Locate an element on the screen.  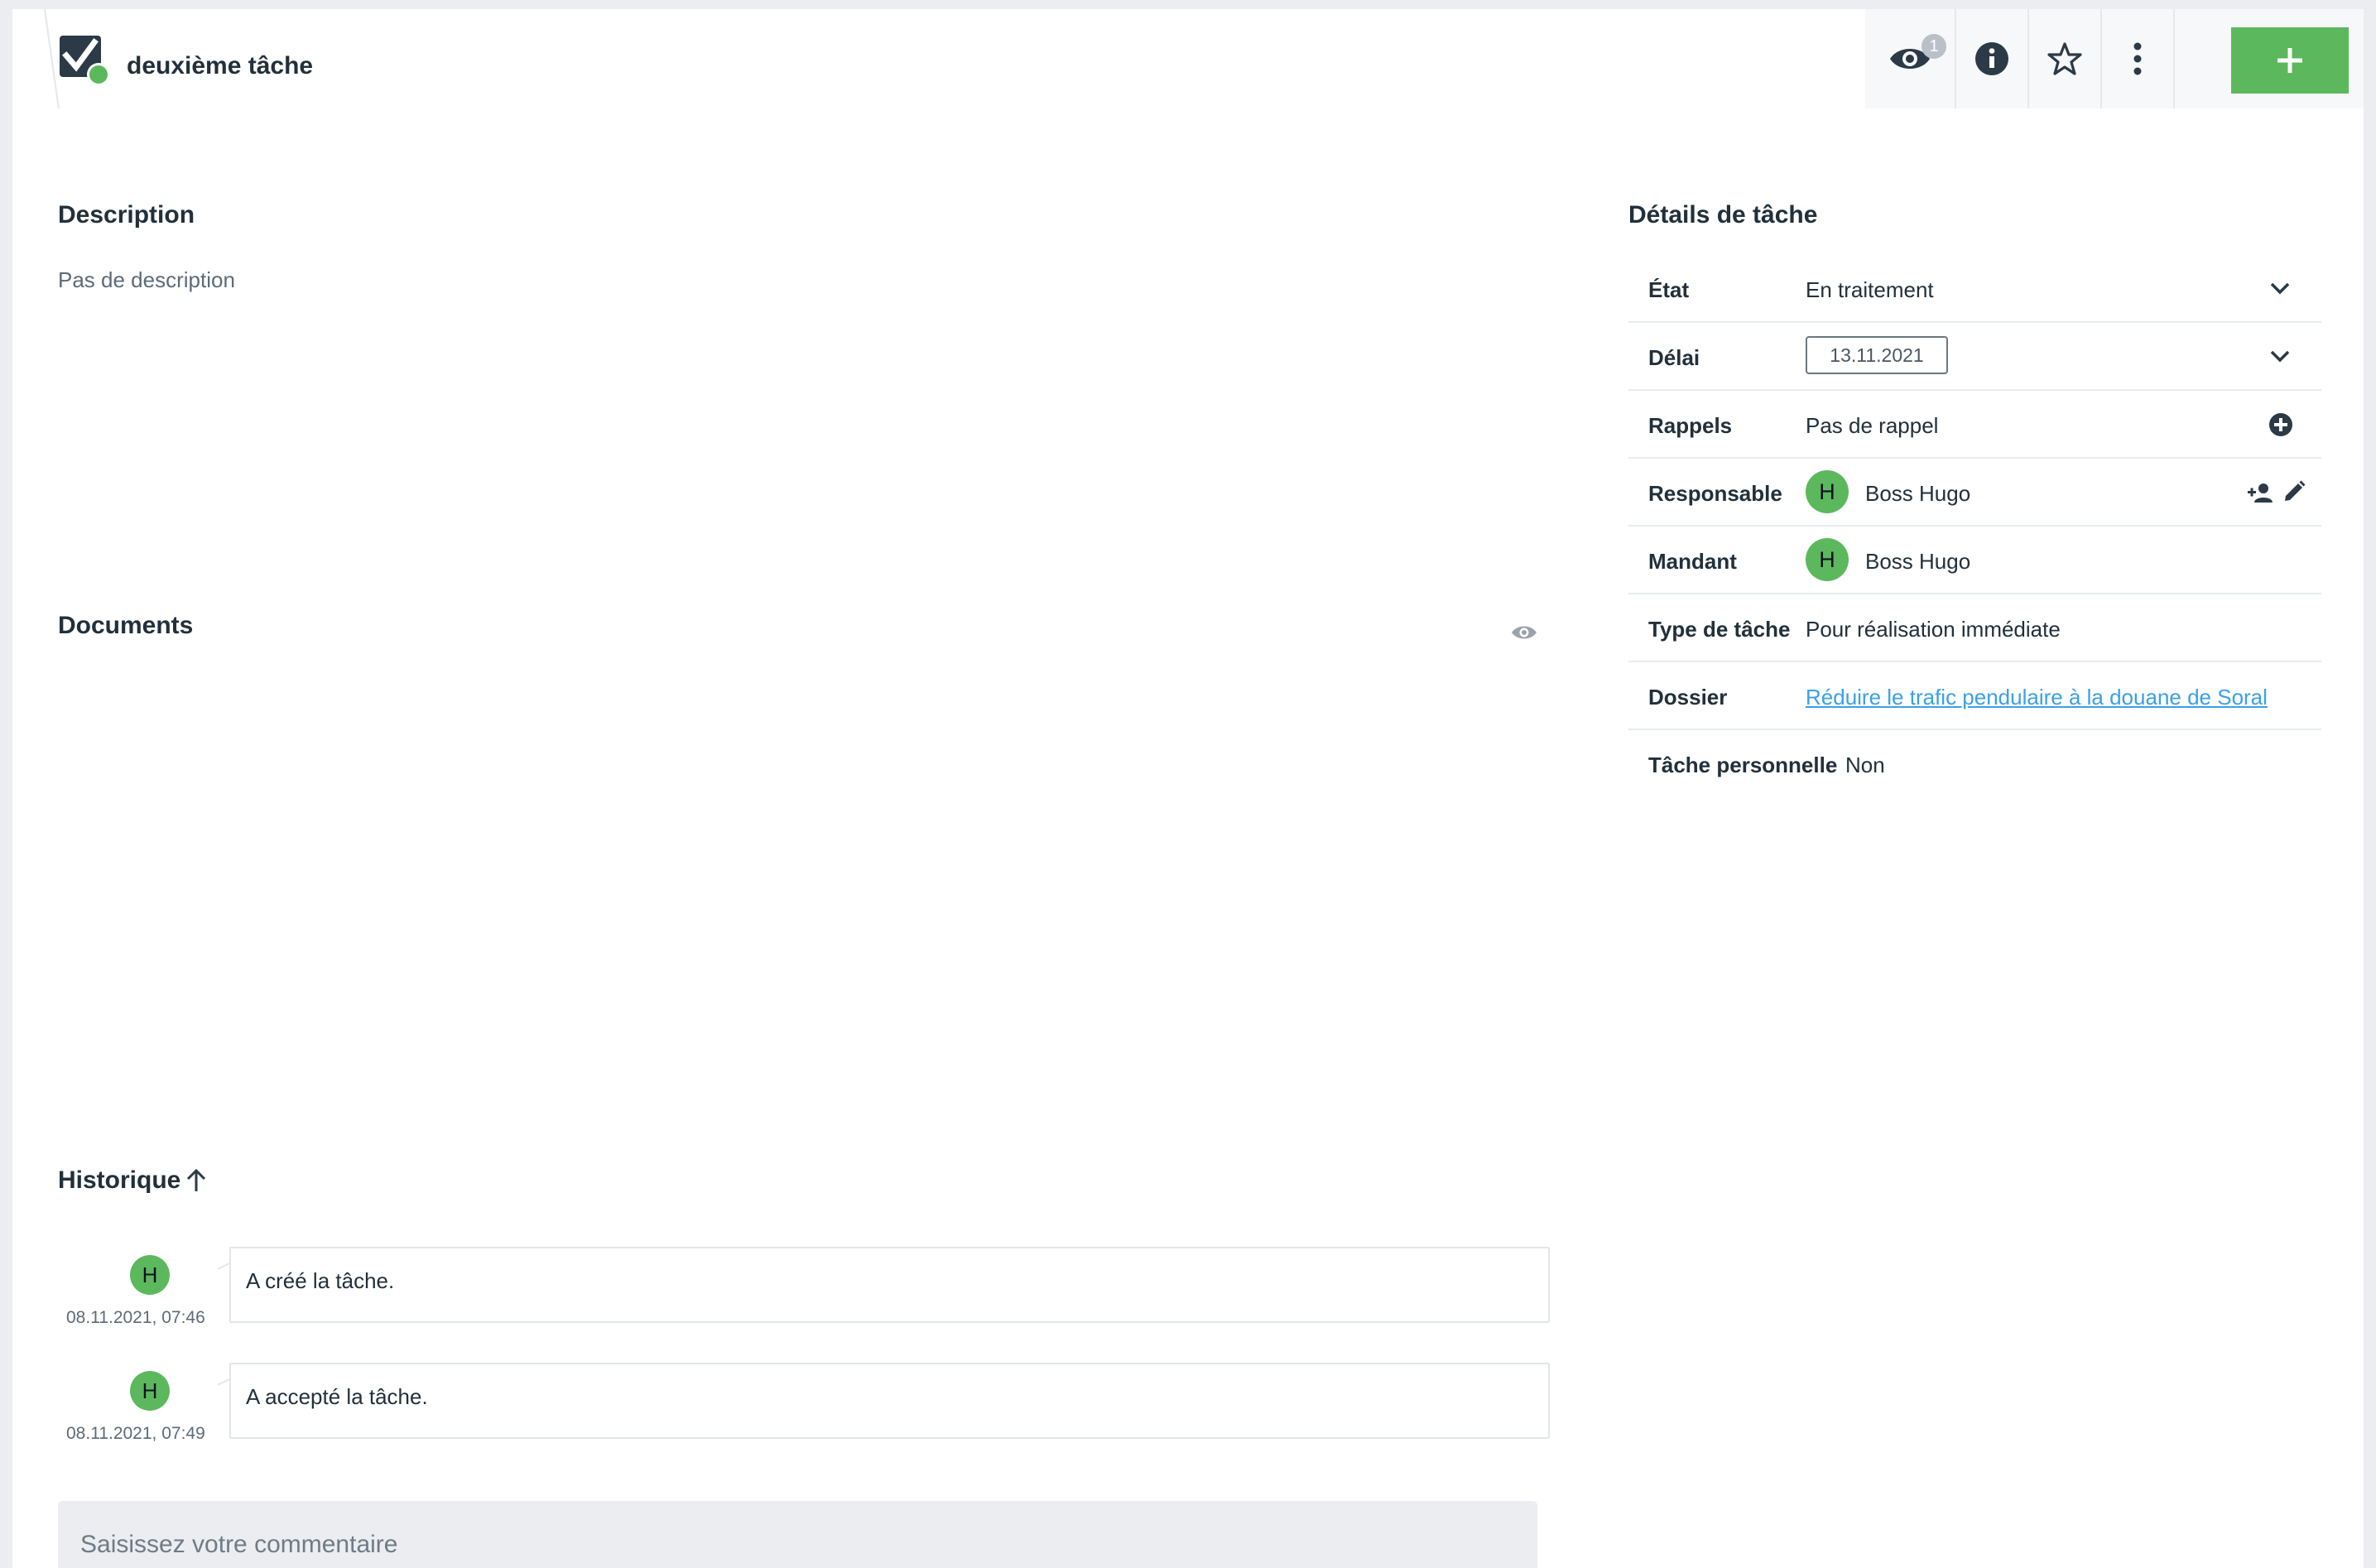
add-button is located at coordinates (2290, 60).